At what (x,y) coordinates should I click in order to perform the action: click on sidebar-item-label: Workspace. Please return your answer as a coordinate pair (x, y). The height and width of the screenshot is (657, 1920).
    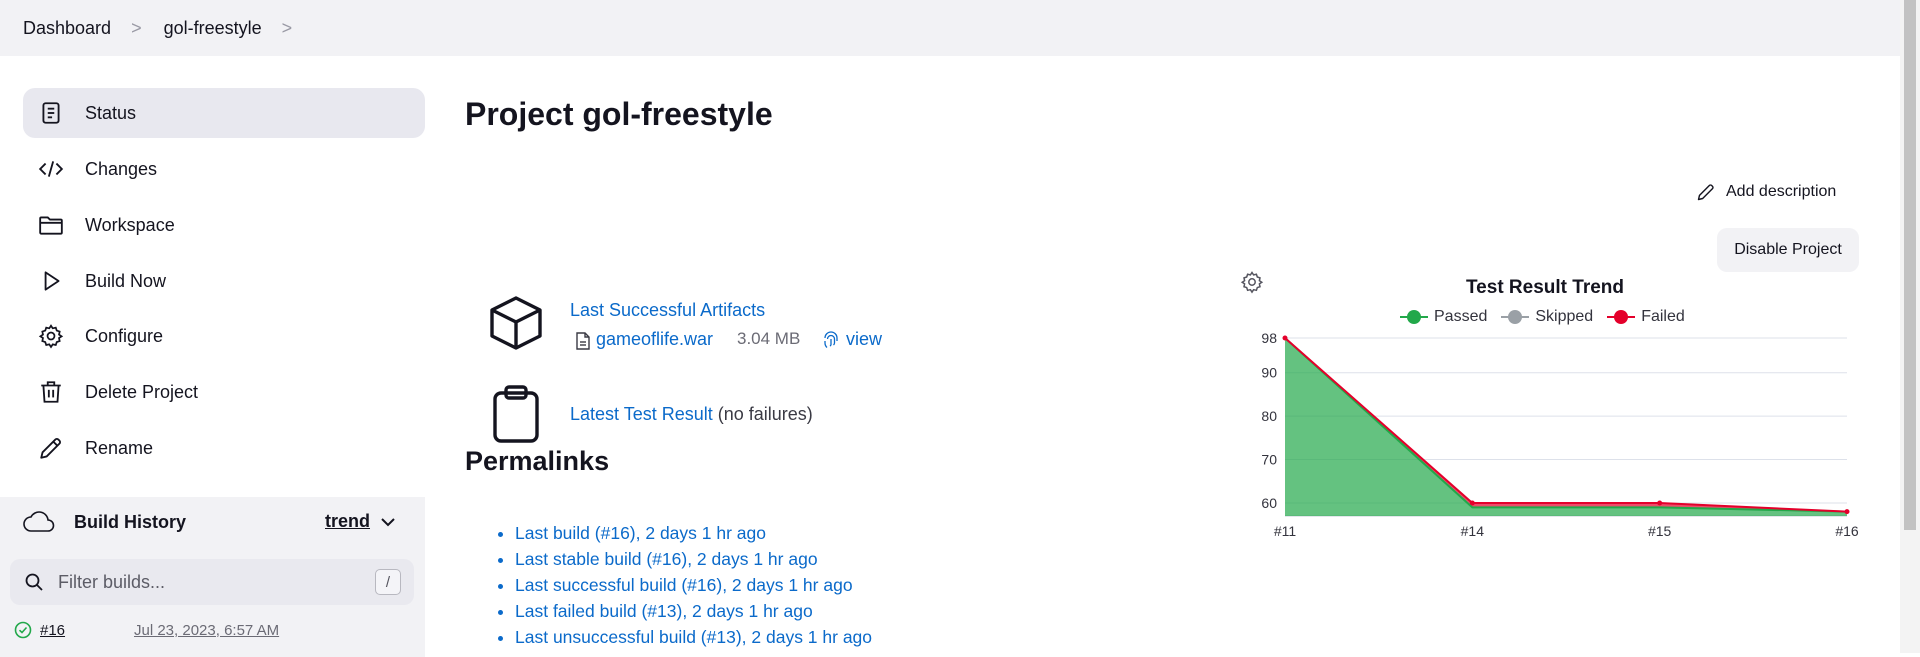
    Looking at the image, I should click on (130, 224).